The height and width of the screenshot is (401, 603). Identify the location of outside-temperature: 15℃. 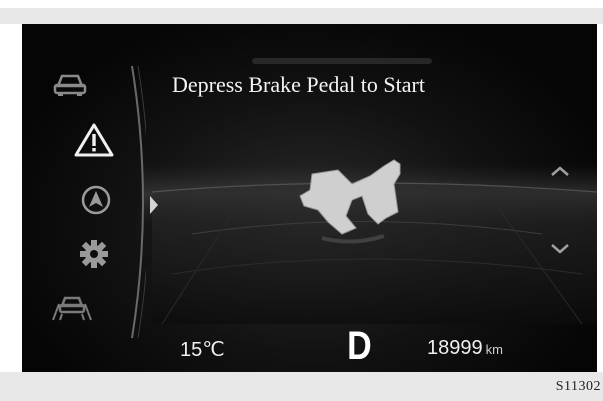
(202, 350).